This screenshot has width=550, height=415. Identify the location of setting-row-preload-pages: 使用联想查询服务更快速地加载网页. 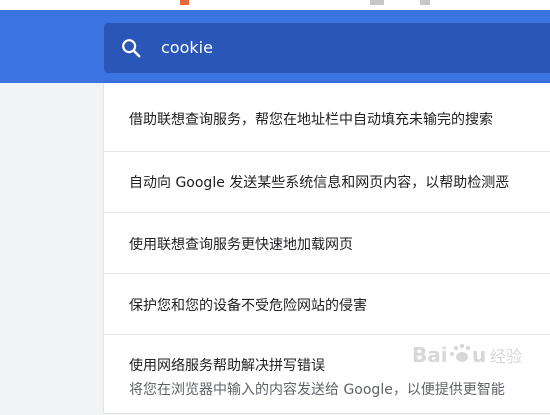
(327, 243).